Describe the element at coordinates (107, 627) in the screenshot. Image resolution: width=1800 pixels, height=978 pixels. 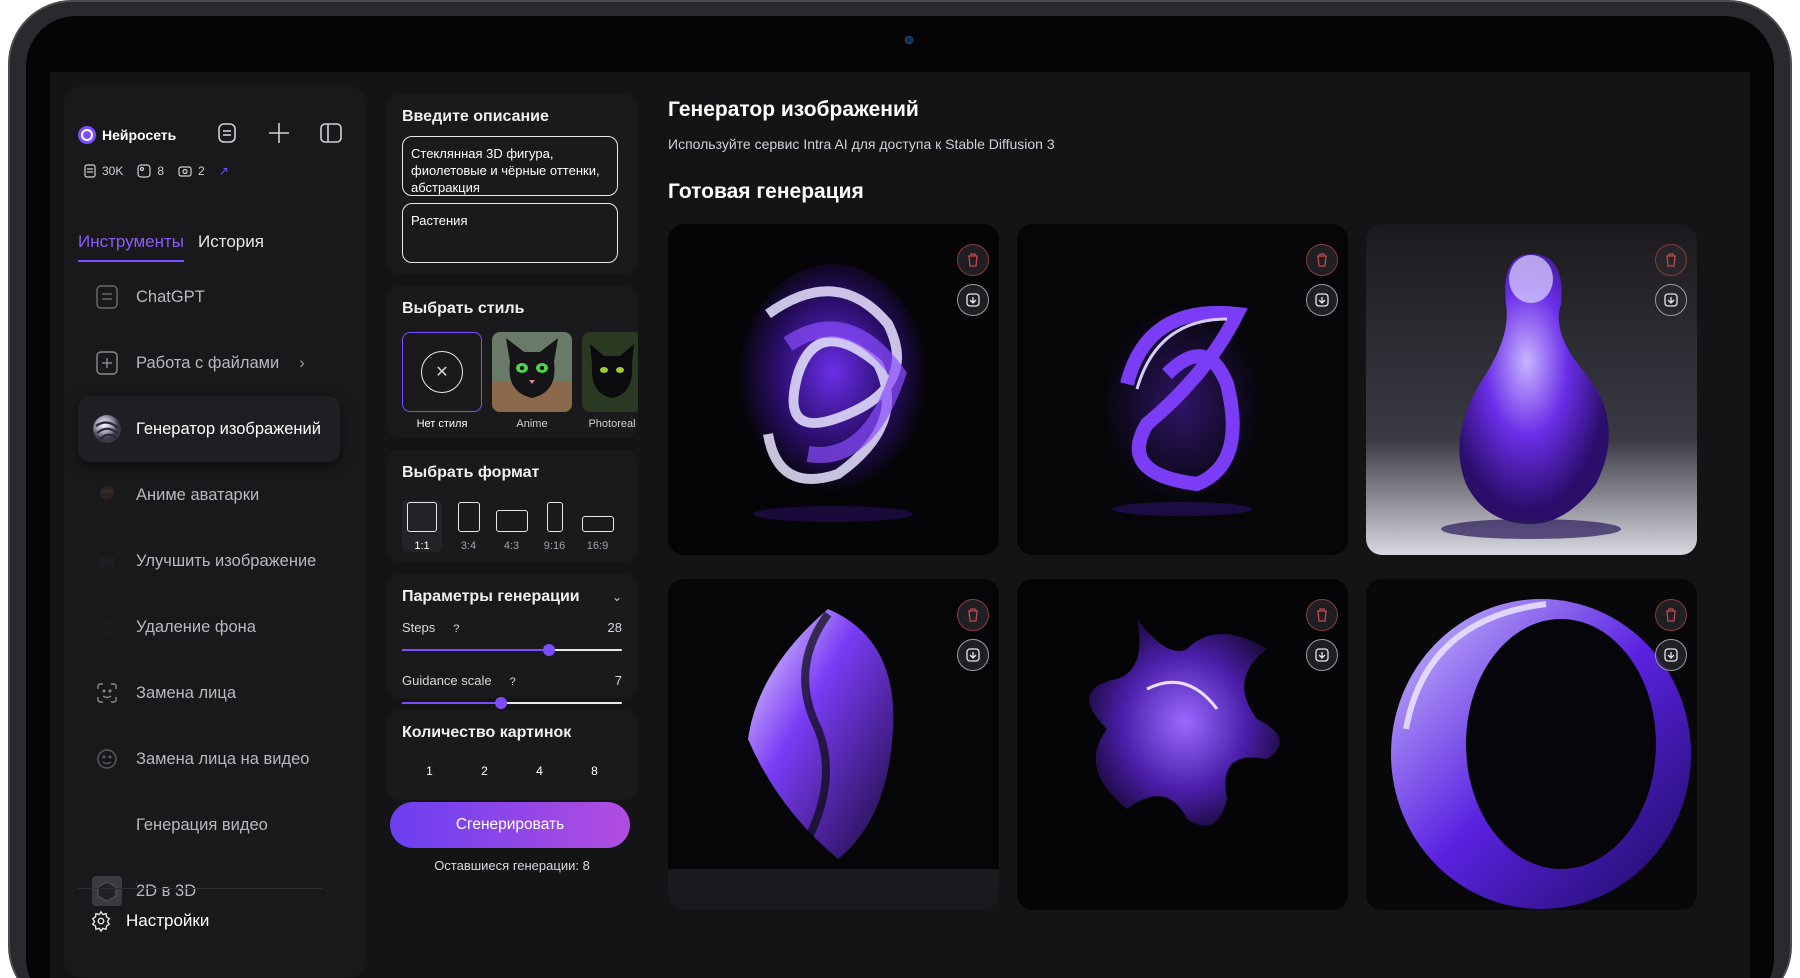
I see `bg-remove-icon` at that location.